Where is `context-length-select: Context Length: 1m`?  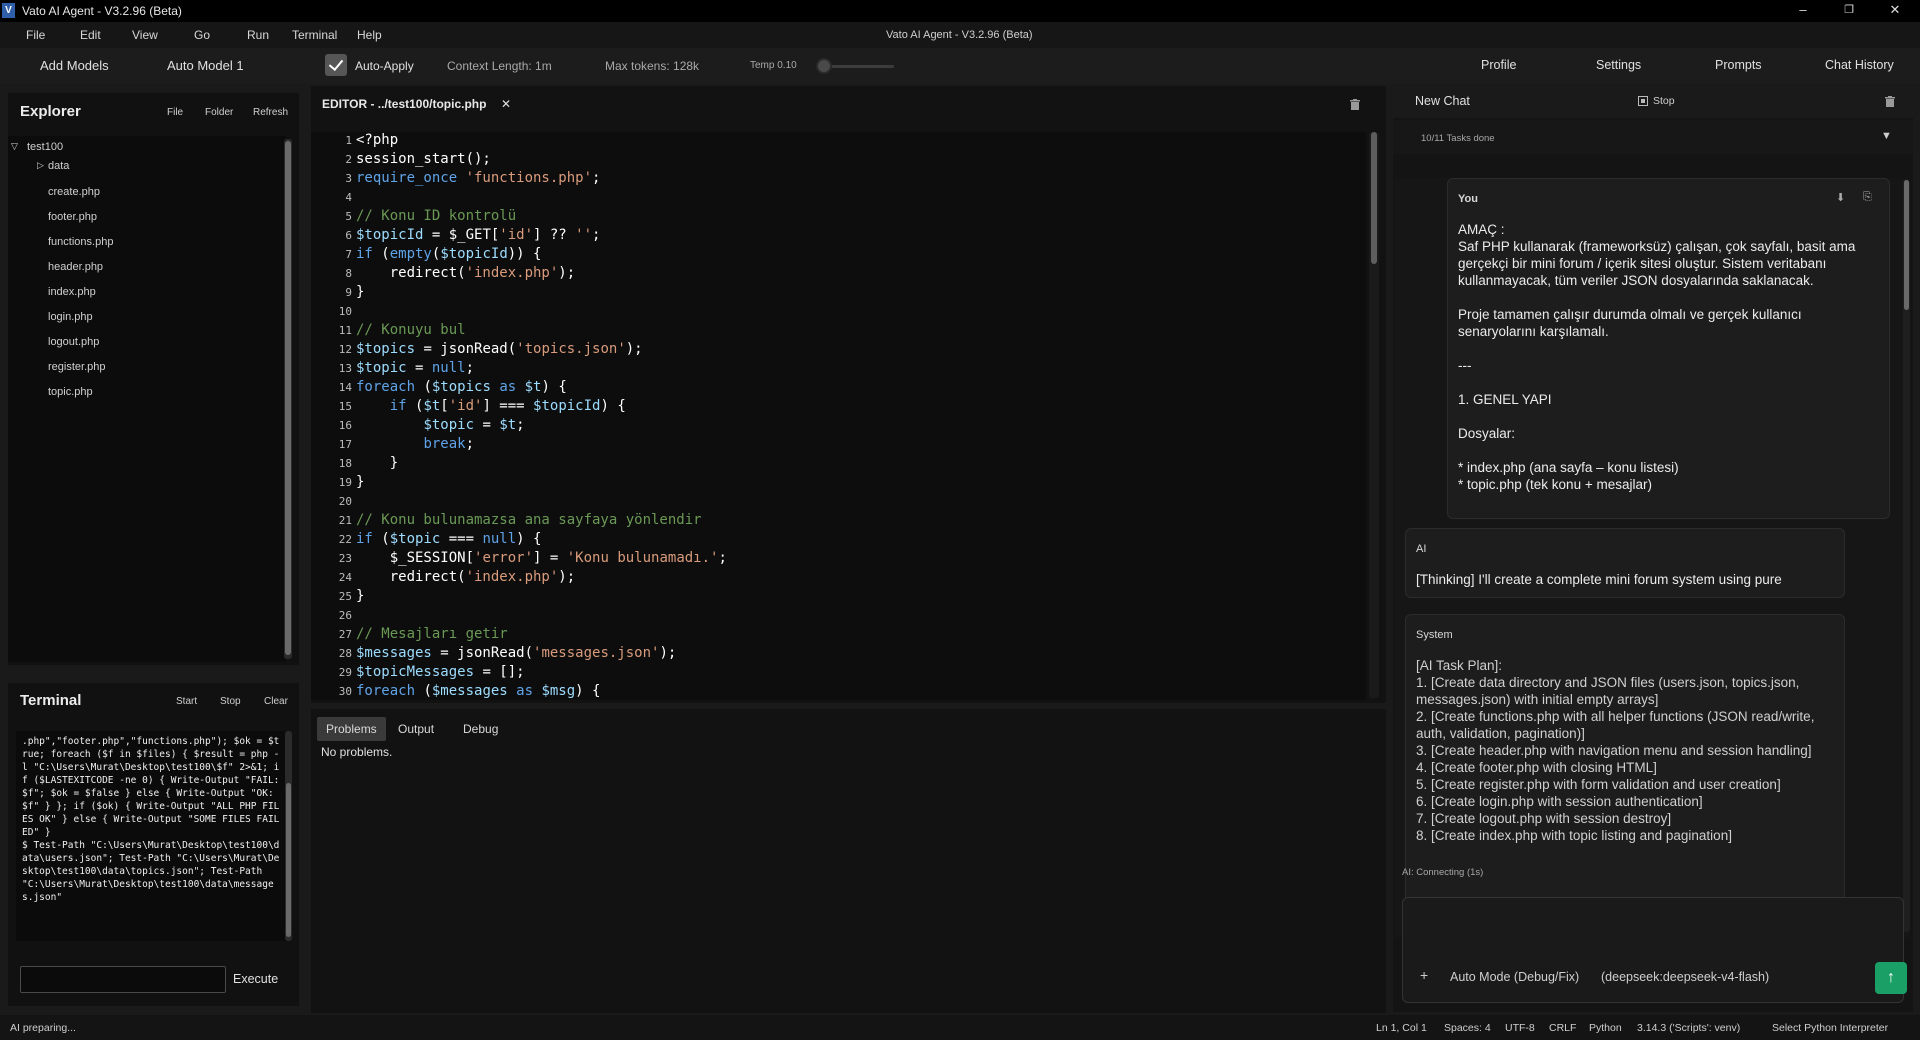 context-length-select: Context Length: 1m is located at coordinates (499, 66).